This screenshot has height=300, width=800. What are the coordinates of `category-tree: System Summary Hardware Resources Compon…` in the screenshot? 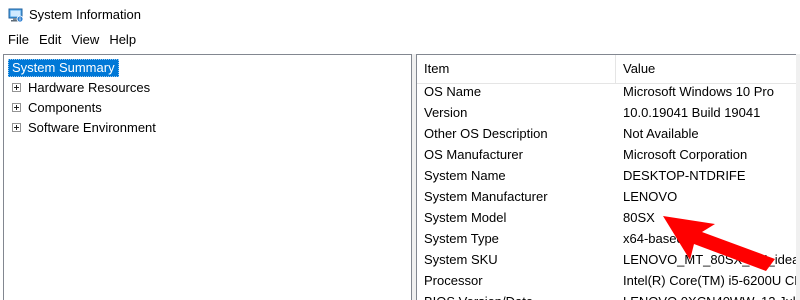 It's located at (82, 98).